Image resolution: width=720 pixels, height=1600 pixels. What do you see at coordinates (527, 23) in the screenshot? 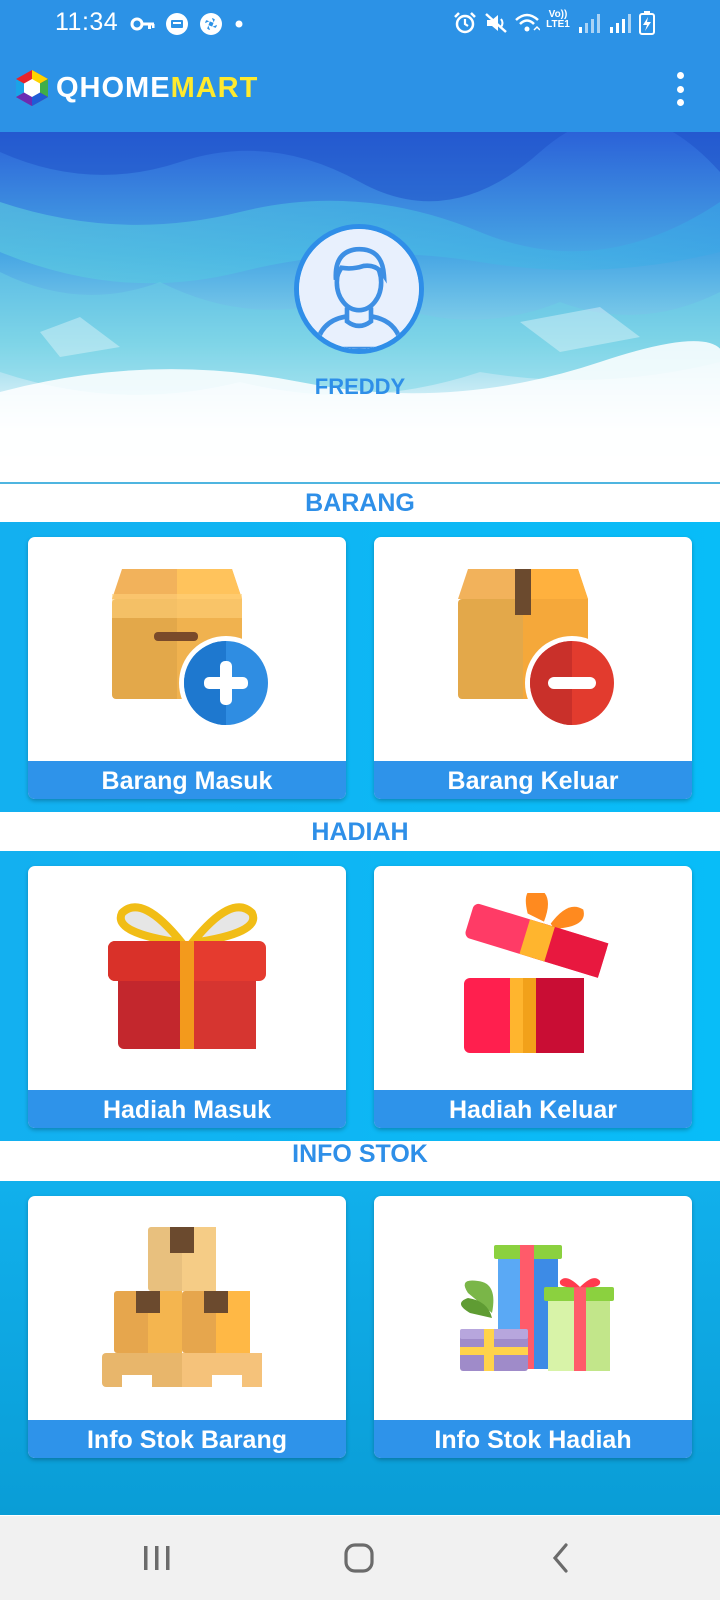
I see `wifi-icon` at bounding box center [527, 23].